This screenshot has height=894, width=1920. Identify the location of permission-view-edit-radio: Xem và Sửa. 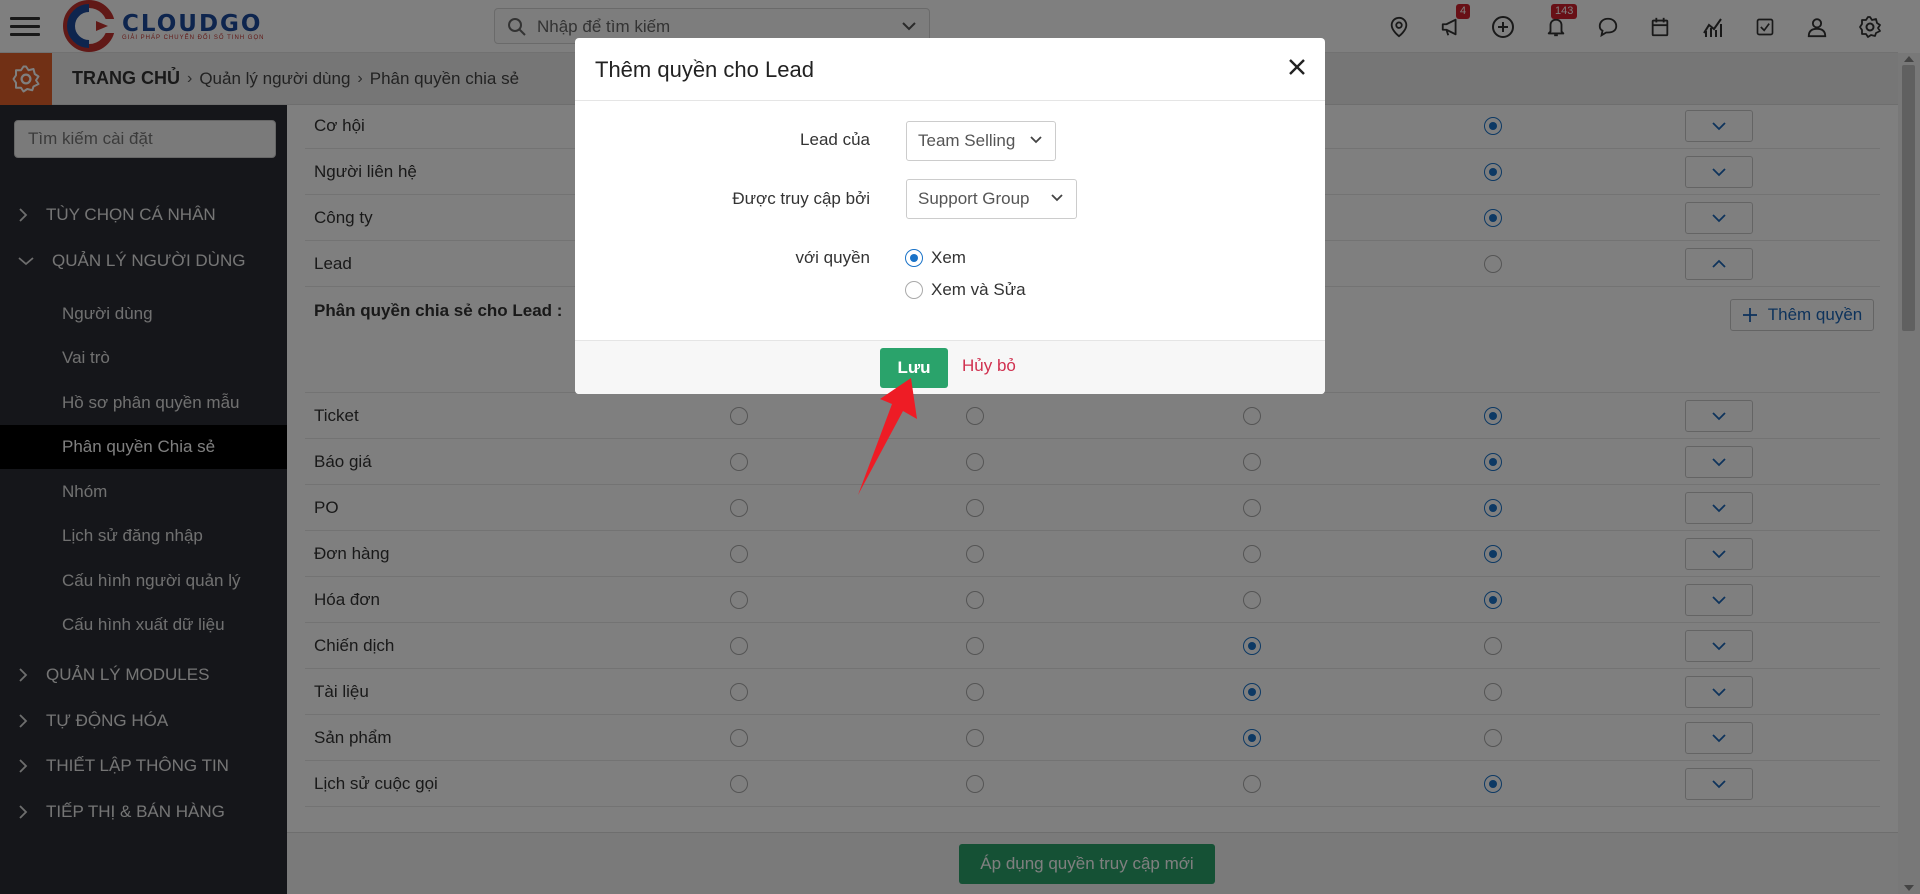
(965, 290).